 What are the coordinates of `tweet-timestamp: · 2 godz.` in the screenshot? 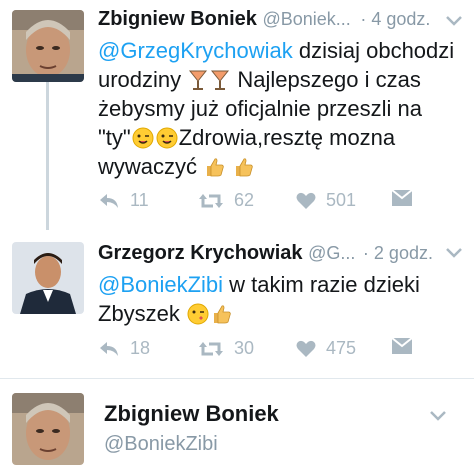 It's located at (398, 253).